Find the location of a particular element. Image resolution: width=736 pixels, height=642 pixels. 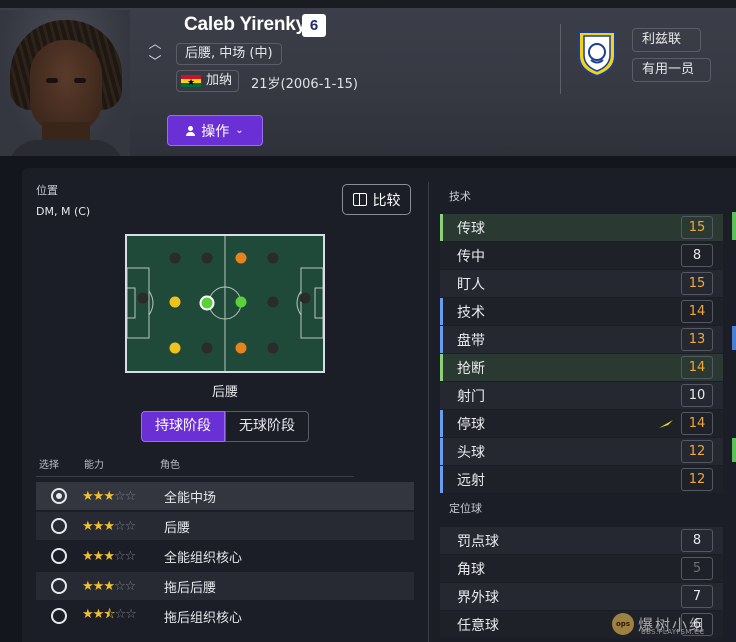

action-button: 操作 ⌄ is located at coordinates (215, 130).